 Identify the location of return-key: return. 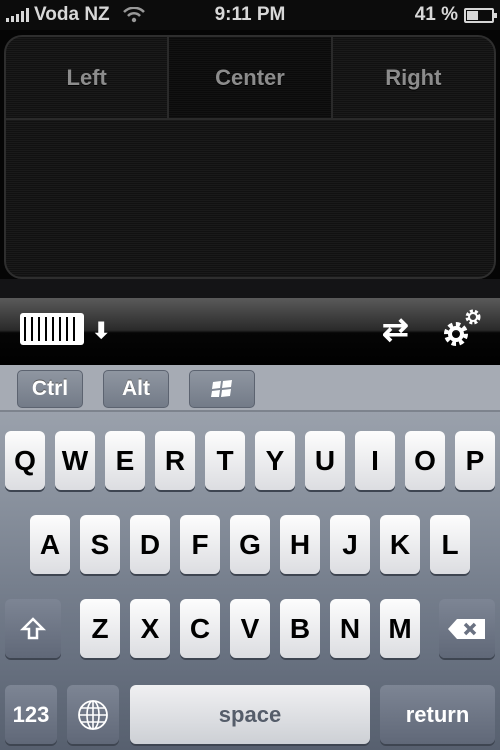
(437, 714).